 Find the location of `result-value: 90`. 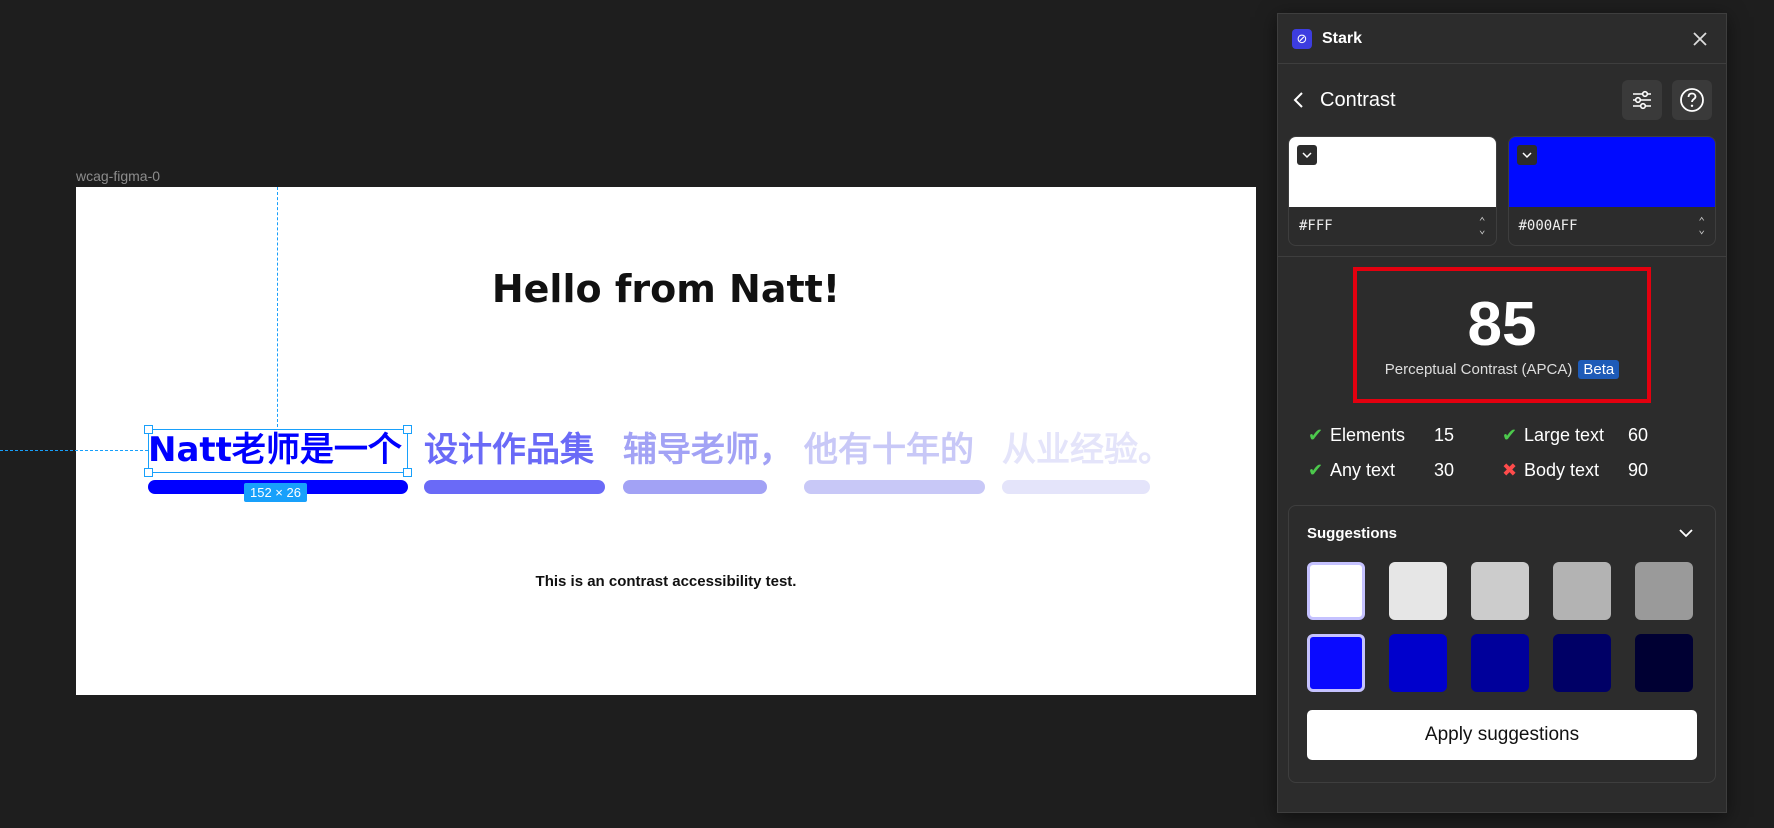

result-value: 90 is located at coordinates (1638, 470).